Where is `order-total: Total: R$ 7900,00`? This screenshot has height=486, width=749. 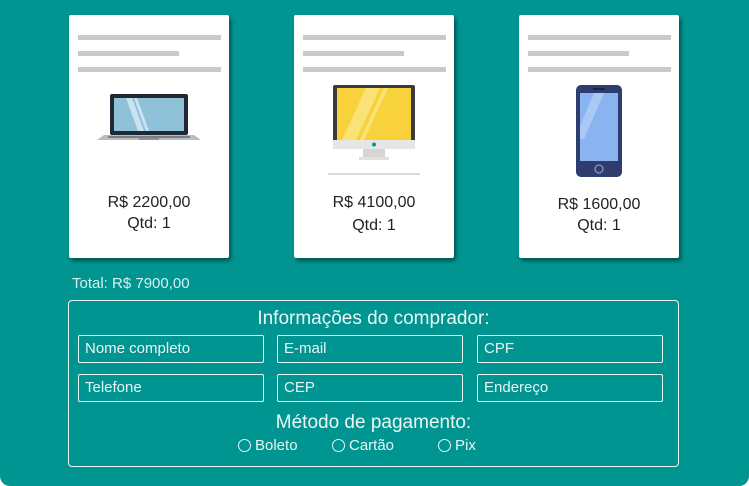
order-total: Total: R$ 7900,00 is located at coordinates (131, 283).